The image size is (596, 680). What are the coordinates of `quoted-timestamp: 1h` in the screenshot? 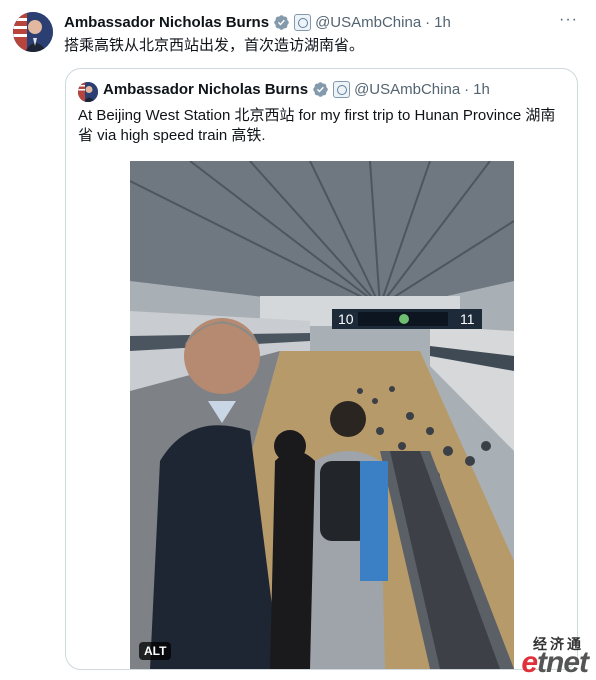 It's located at (481, 89).